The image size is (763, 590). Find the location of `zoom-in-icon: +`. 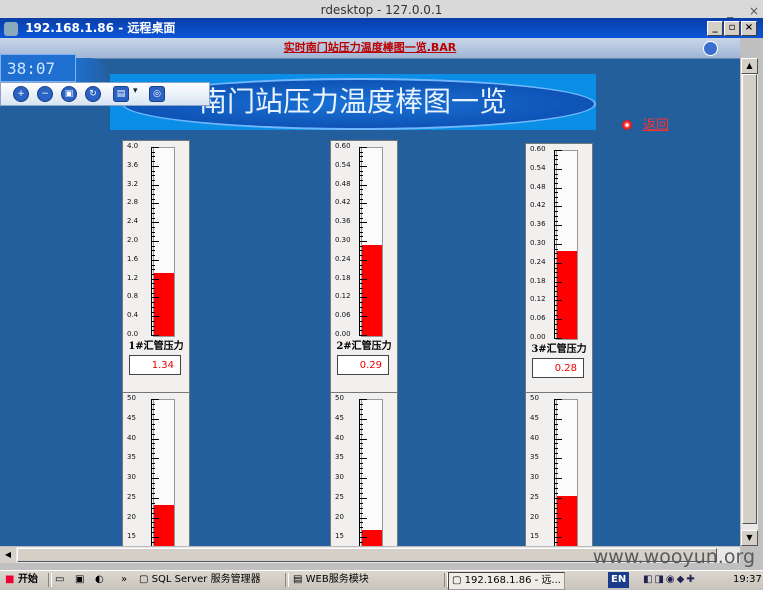

zoom-in-icon: + is located at coordinates (21, 94).